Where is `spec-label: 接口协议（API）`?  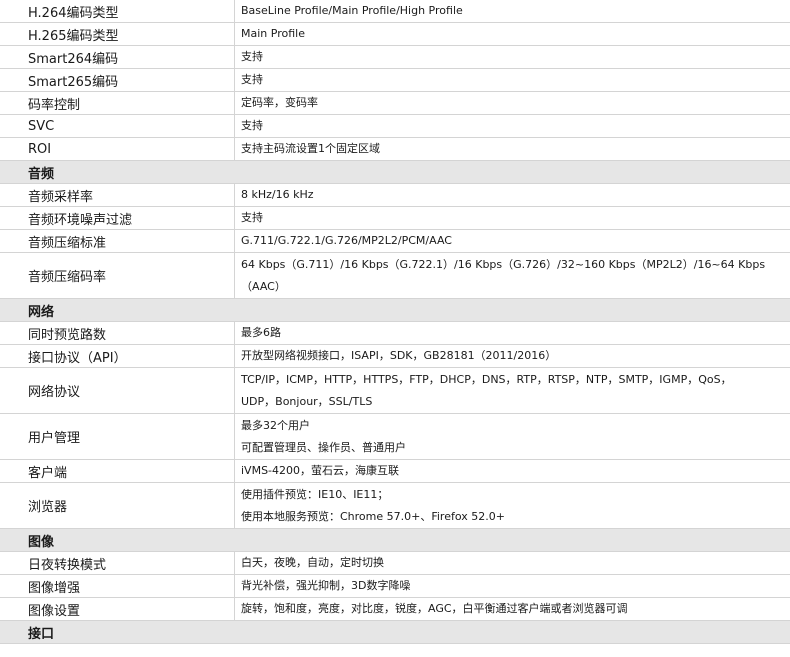 spec-label: 接口协议（API） is located at coordinates (117, 356).